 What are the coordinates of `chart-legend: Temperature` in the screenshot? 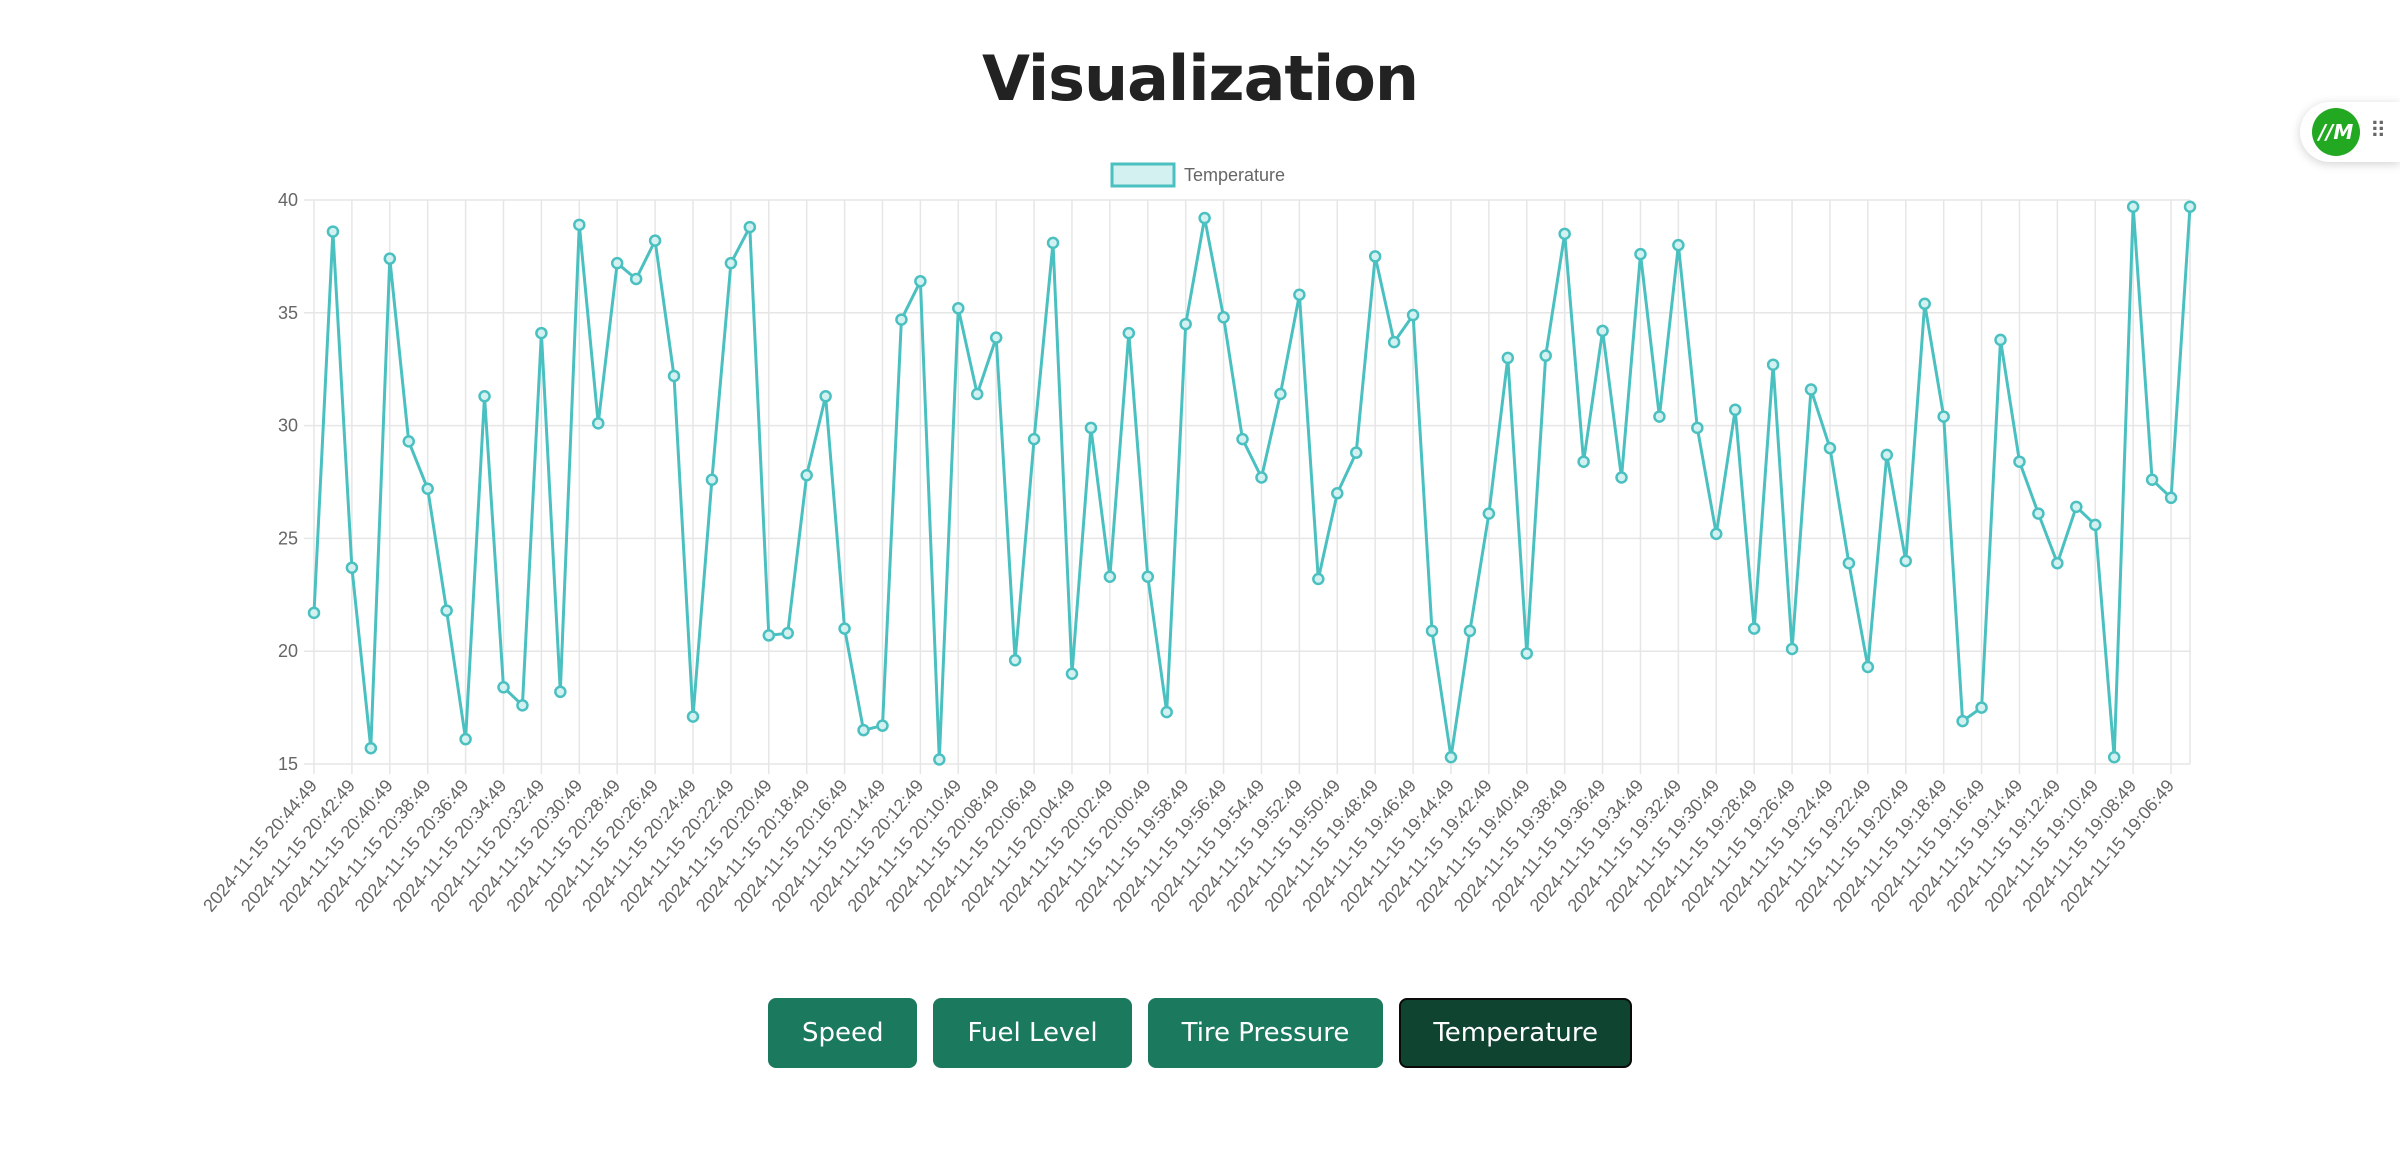 It's located at (1197, 175).